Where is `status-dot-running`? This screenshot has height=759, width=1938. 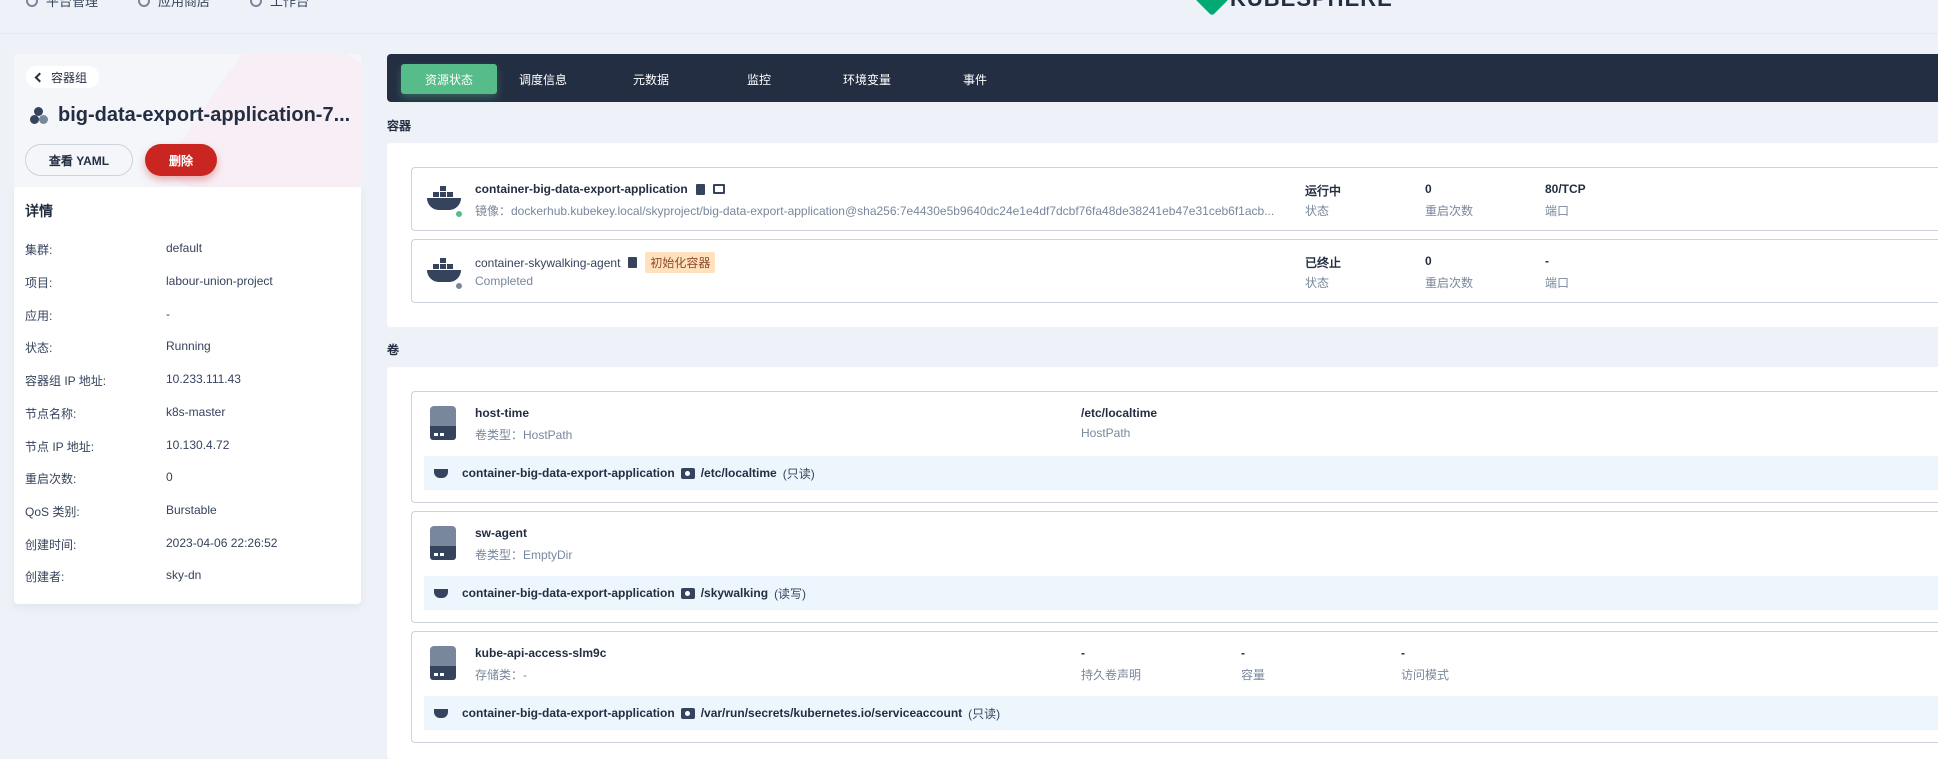 status-dot-running is located at coordinates (459, 214).